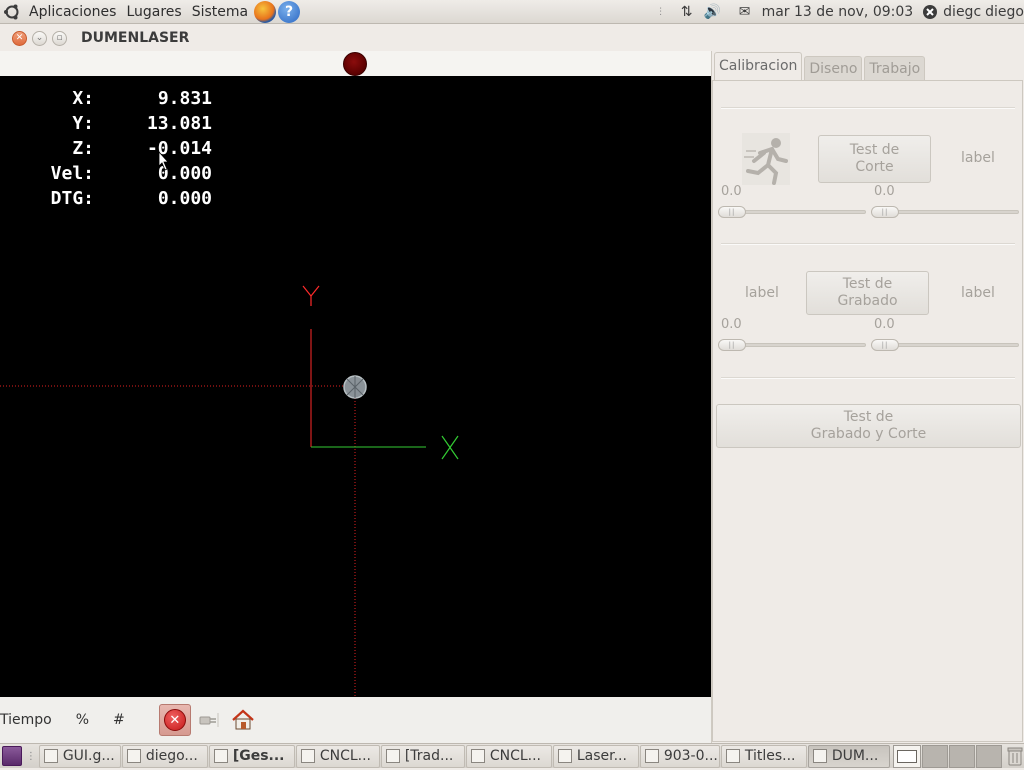  Describe the element at coordinates (867, 284) in the screenshot. I see `test-grabado-line1: Test de` at that location.